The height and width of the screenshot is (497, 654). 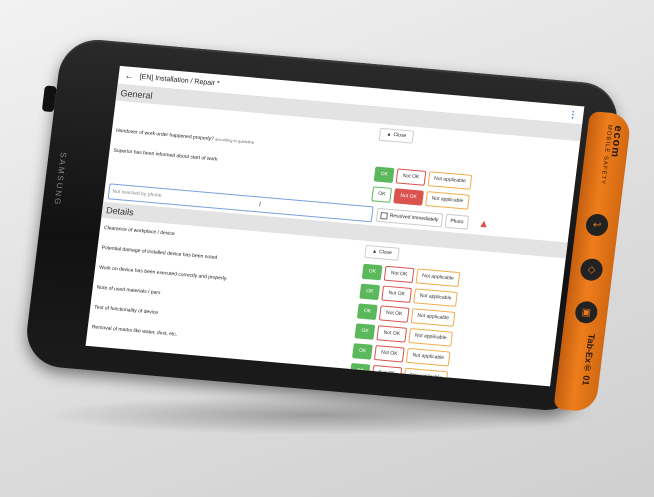 What do you see at coordinates (384, 215) in the screenshot?
I see `checkbox-icon` at bounding box center [384, 215].